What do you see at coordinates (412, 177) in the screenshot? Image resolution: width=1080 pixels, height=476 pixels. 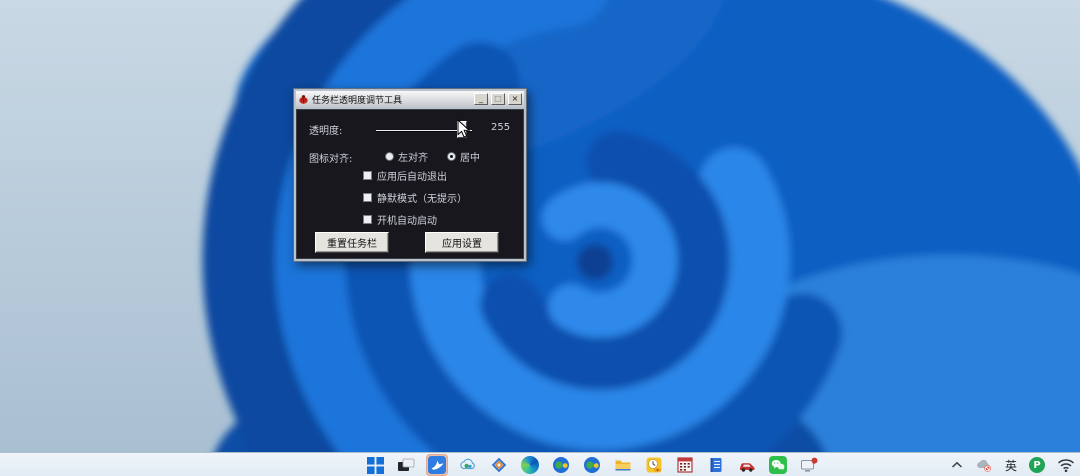 I see `checkbox-auto-exit-label: 应用后自动退出` at bounding box center [412, 177].